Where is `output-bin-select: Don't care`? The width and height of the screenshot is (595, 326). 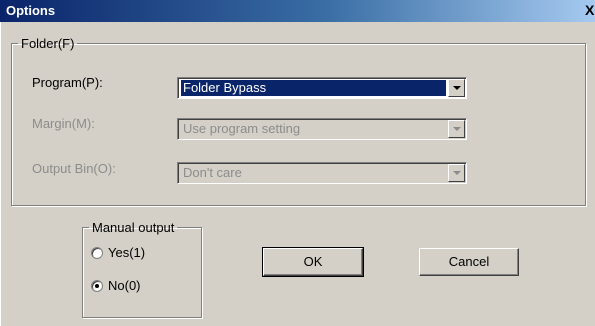 output-bin-select: Don't care is located at coordinates (322, 173).